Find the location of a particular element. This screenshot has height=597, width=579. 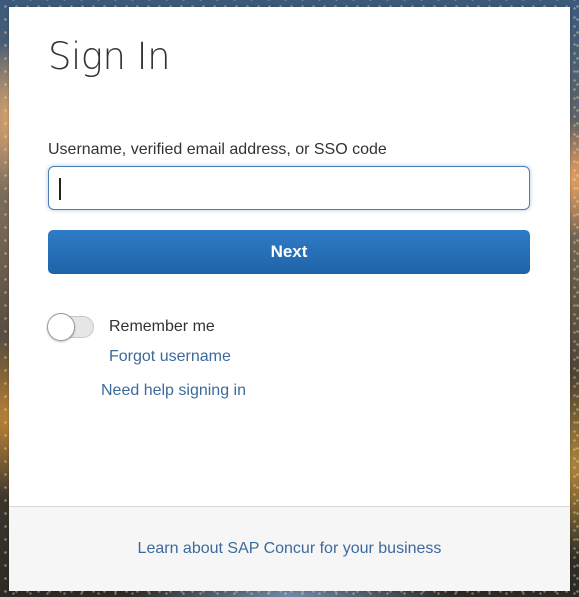

username-input is located at coordinates (289, 188).